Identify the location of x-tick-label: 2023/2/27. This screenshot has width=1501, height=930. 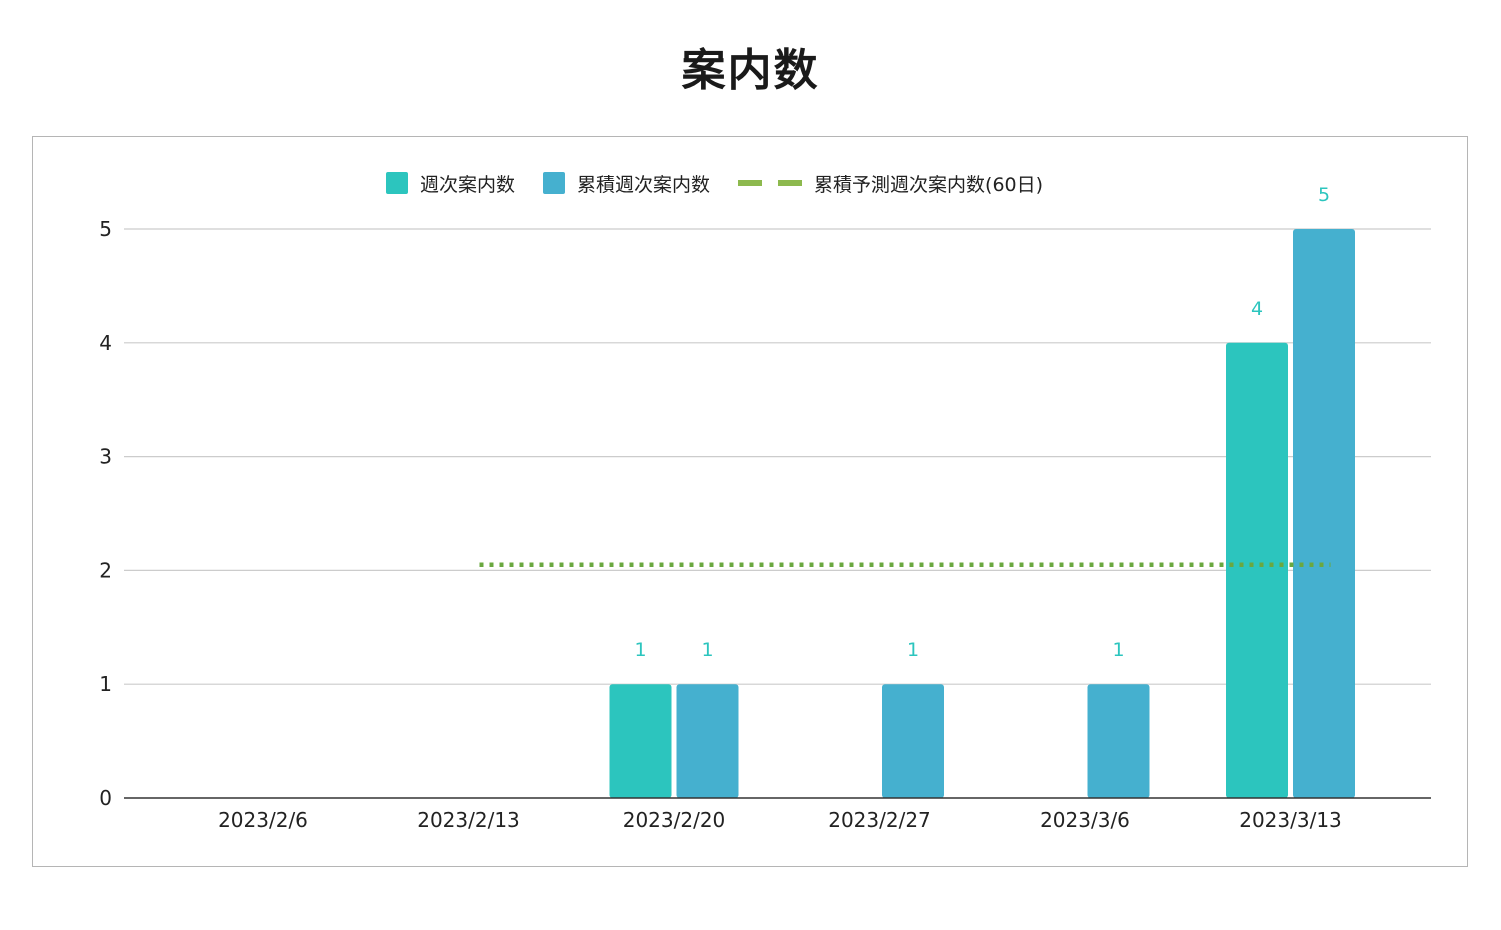
(879, 820).